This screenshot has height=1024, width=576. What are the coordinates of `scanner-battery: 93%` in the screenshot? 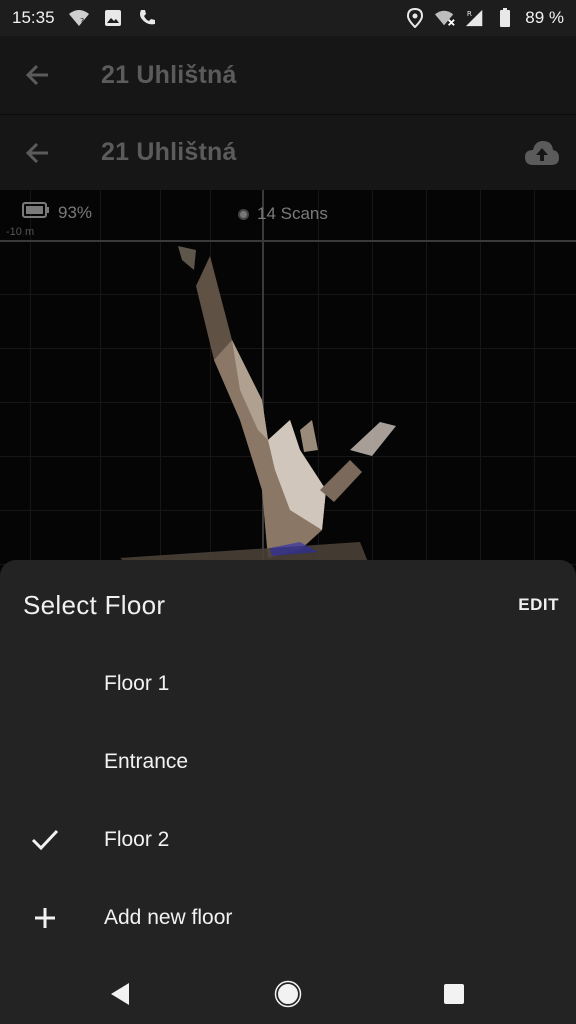 It's located at (57, 212).